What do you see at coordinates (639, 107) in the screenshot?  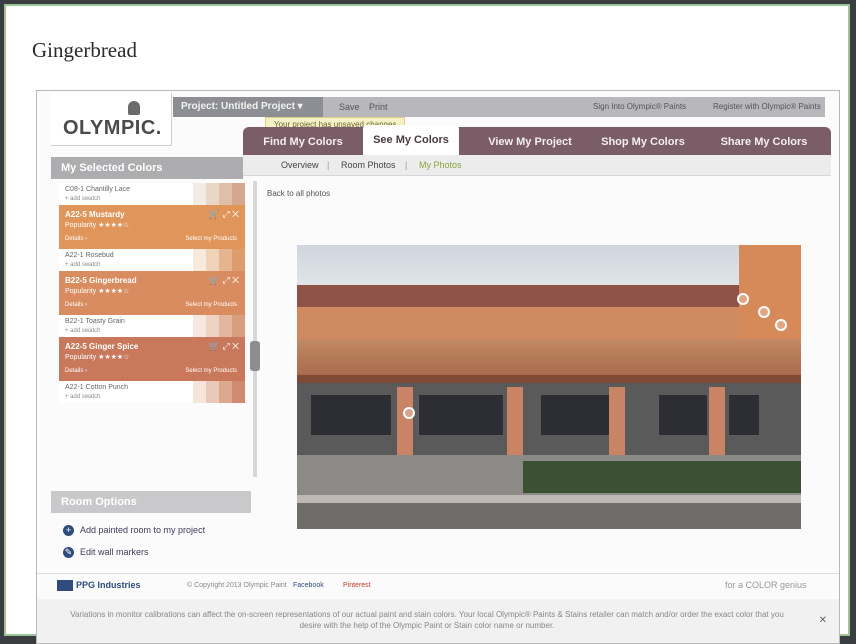 I see `signin-link: Sign Into Olympic® Paints` at bounding box center [639, 107].